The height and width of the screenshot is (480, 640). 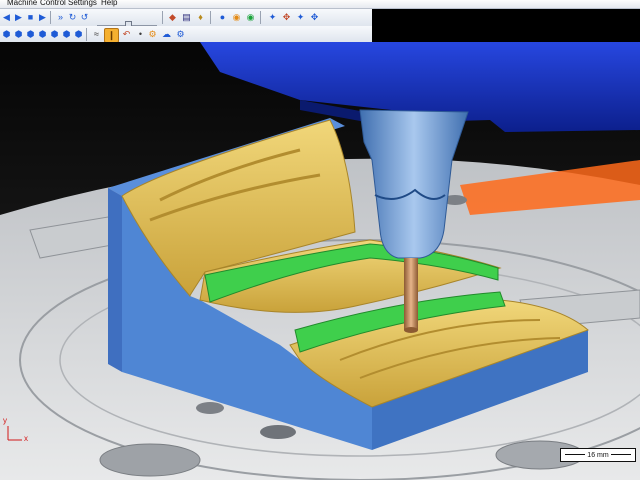 I want to click on view-toolbar: ⬢ ⬢ ⬢ ⬢ ⬢ ⬢ ⬢ ≈ ❙ ↶ • ⚙ ☁ ⚙, so click(x=186, y=34).